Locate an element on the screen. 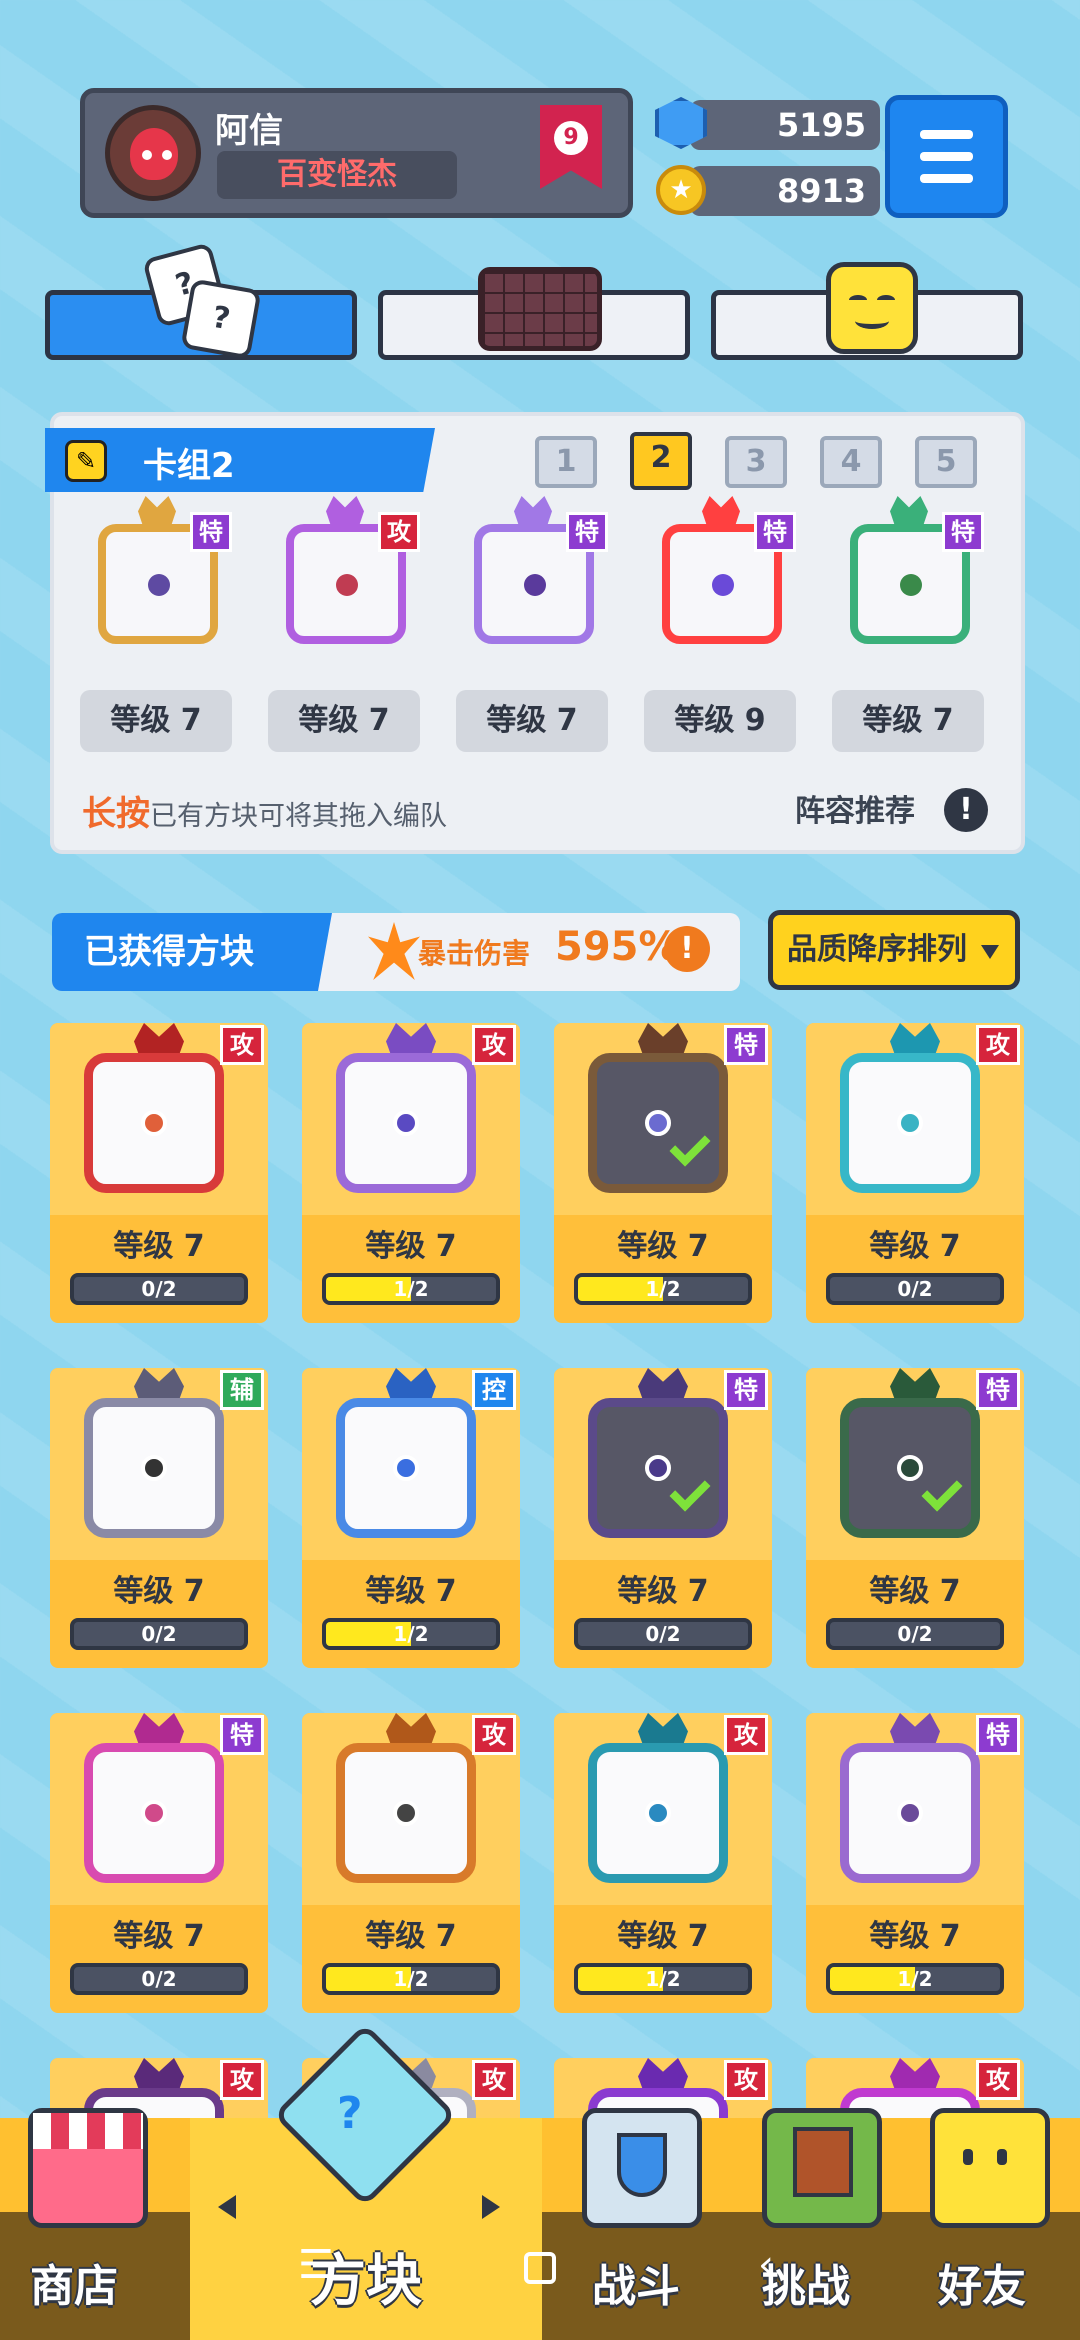 Image resolution: width=1080 pixels, height=2340 pixels. deck-card: 攻 is located at coordinates (344, 577).